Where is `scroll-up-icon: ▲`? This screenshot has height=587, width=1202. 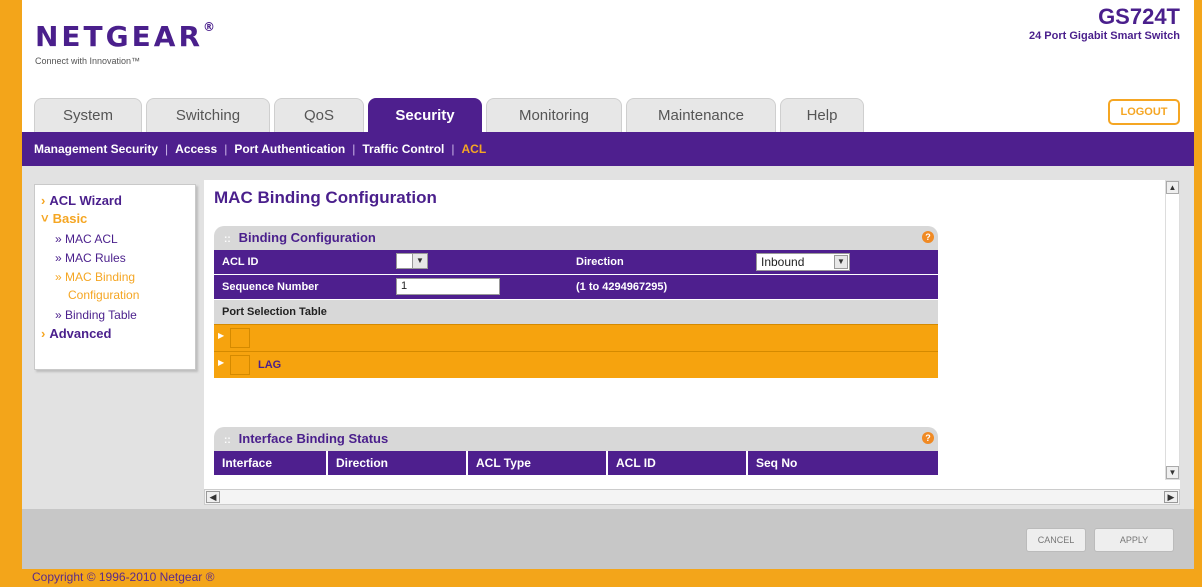
scroll-up-icon: ▲ is located at coordinates (1172, 187).